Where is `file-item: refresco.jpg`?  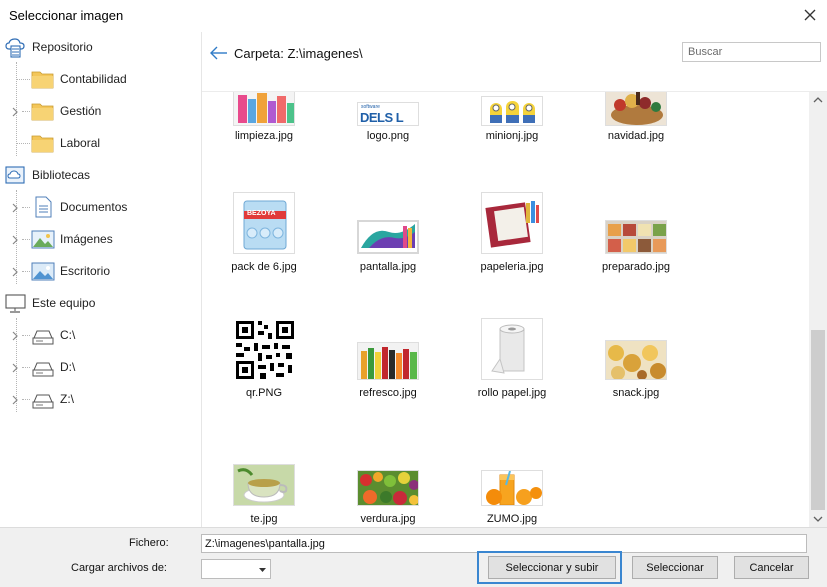 file-item: refresco.jpg is located at coordinates (388, 373).